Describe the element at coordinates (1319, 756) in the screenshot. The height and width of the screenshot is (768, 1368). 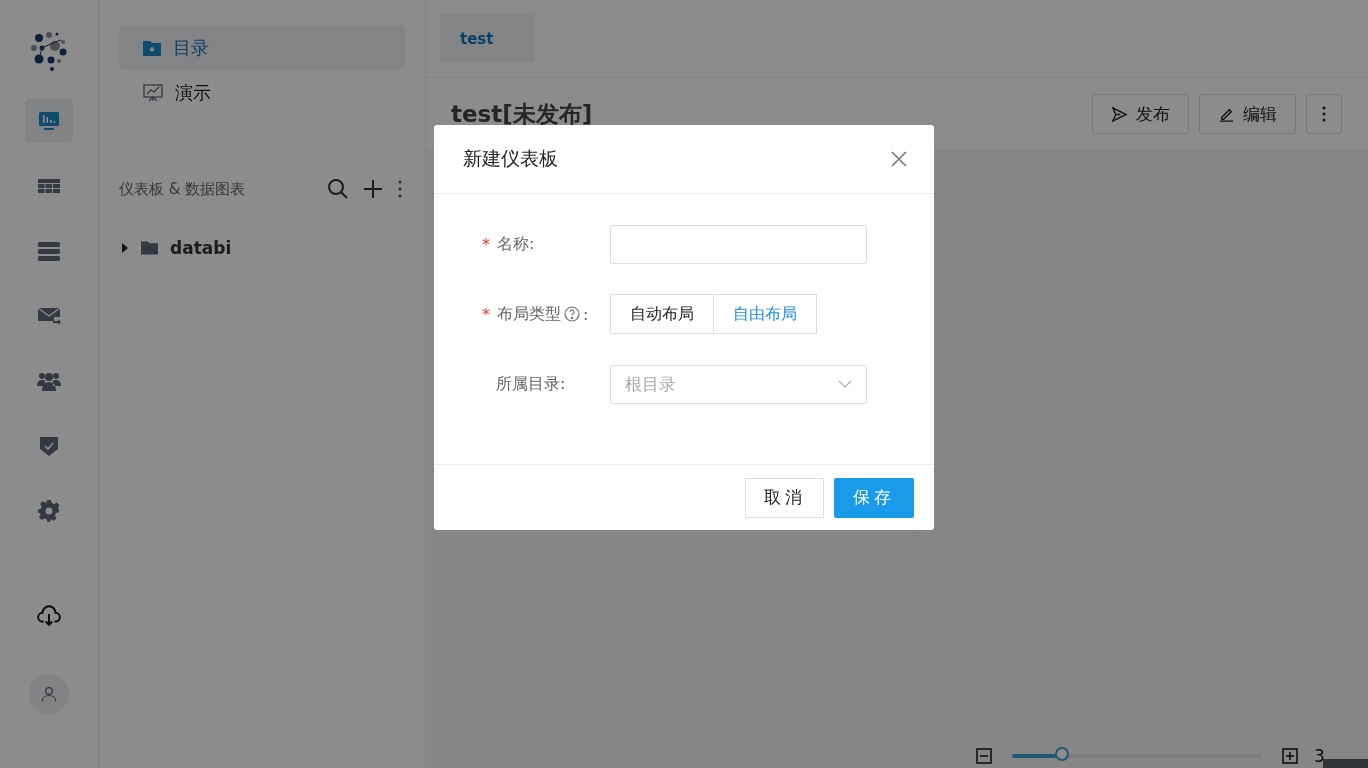
I see `zoom-reading: 3` at that location.